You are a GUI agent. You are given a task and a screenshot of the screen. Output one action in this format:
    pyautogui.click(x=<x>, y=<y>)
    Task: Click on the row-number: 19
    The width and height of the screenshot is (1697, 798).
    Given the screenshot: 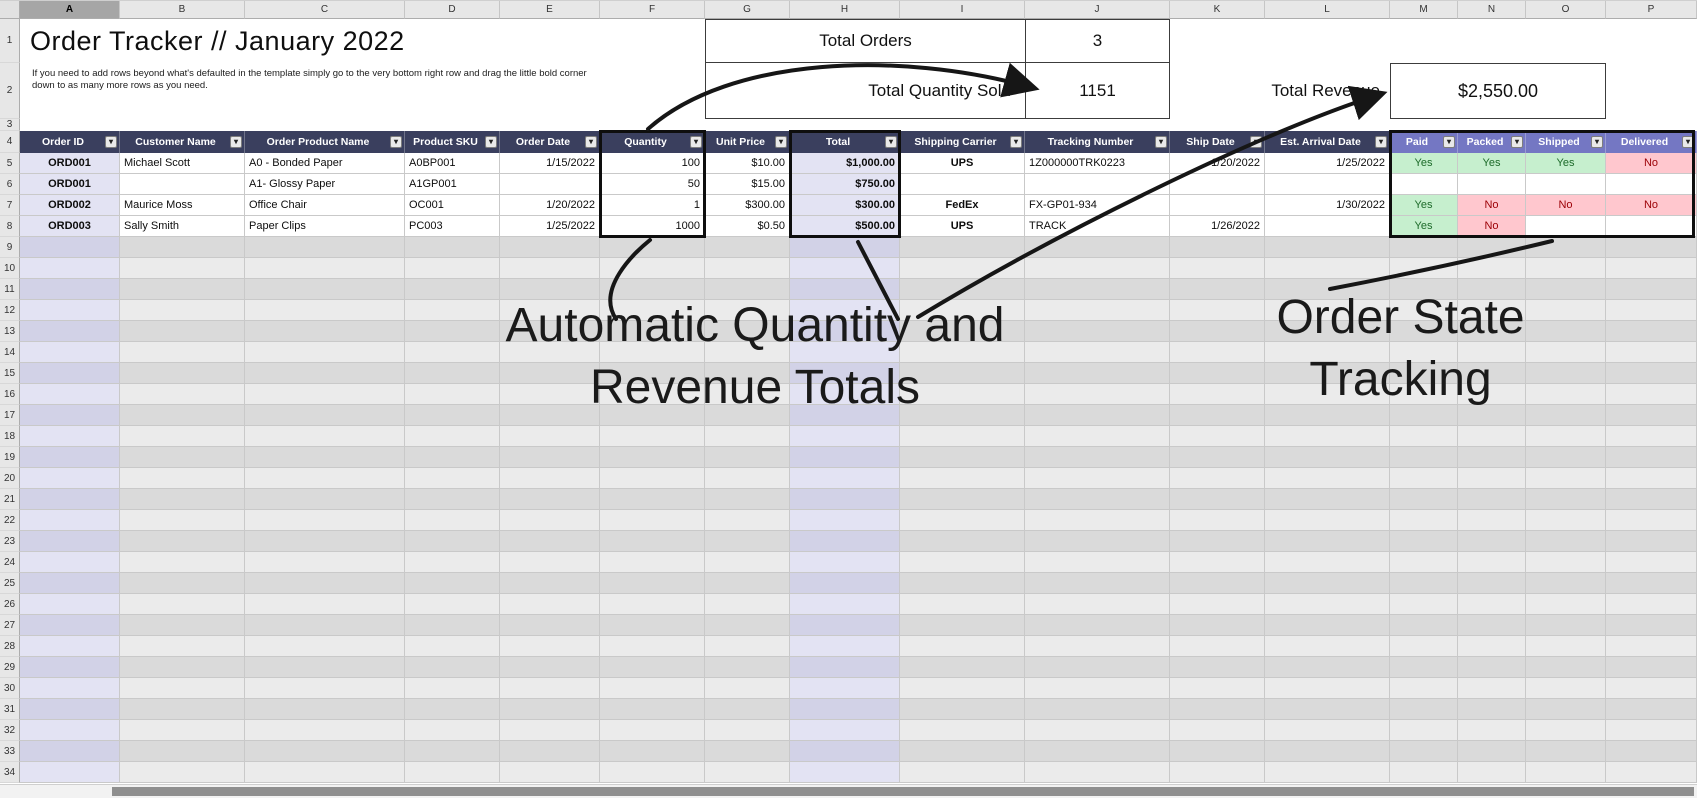 What is the action you would take?
    pyautogui.click(x=10, y=457)
    